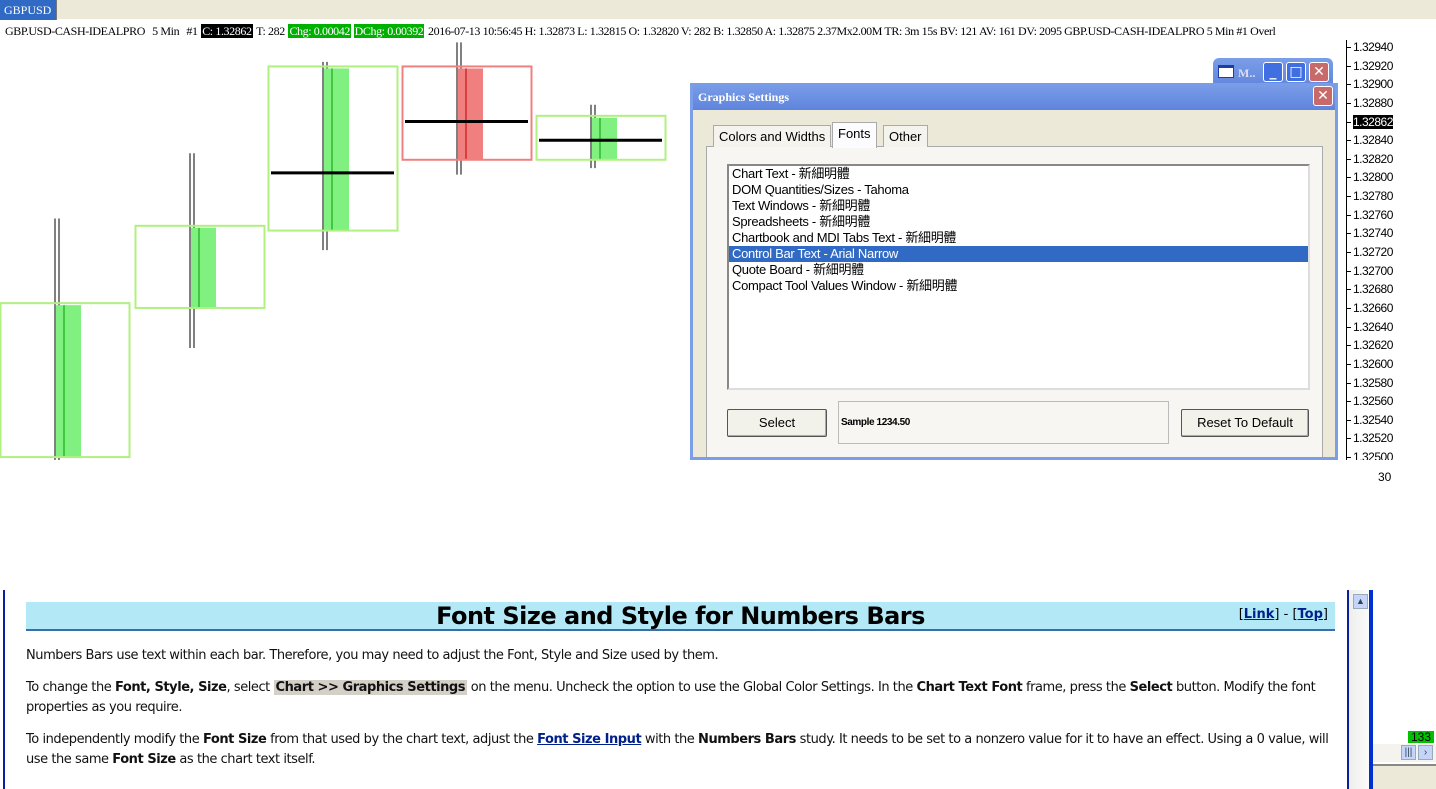  I want to click on price-tick-label: 1.32920, so click(1370, 66).